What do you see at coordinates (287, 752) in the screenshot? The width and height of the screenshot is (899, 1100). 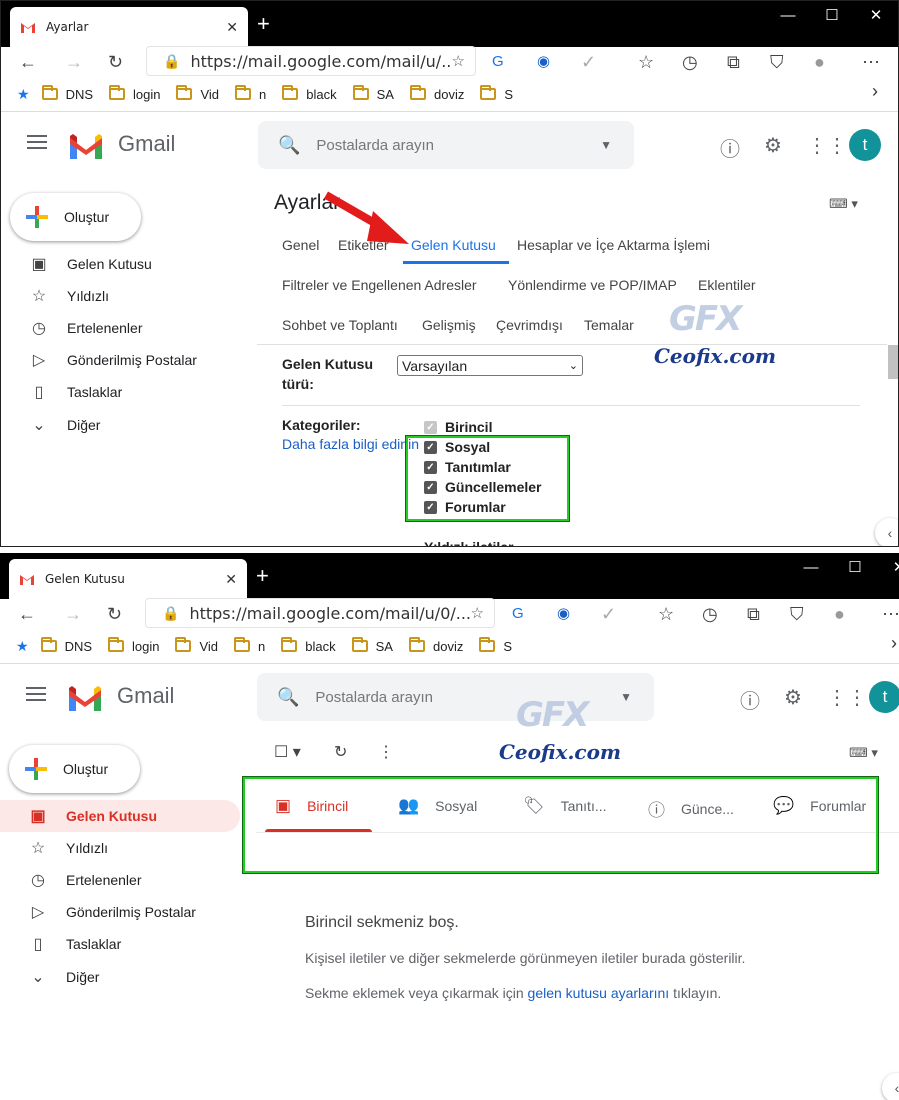 I see `select-checkbox-icon: ☐ ▾` at bounding box center [287, 752].